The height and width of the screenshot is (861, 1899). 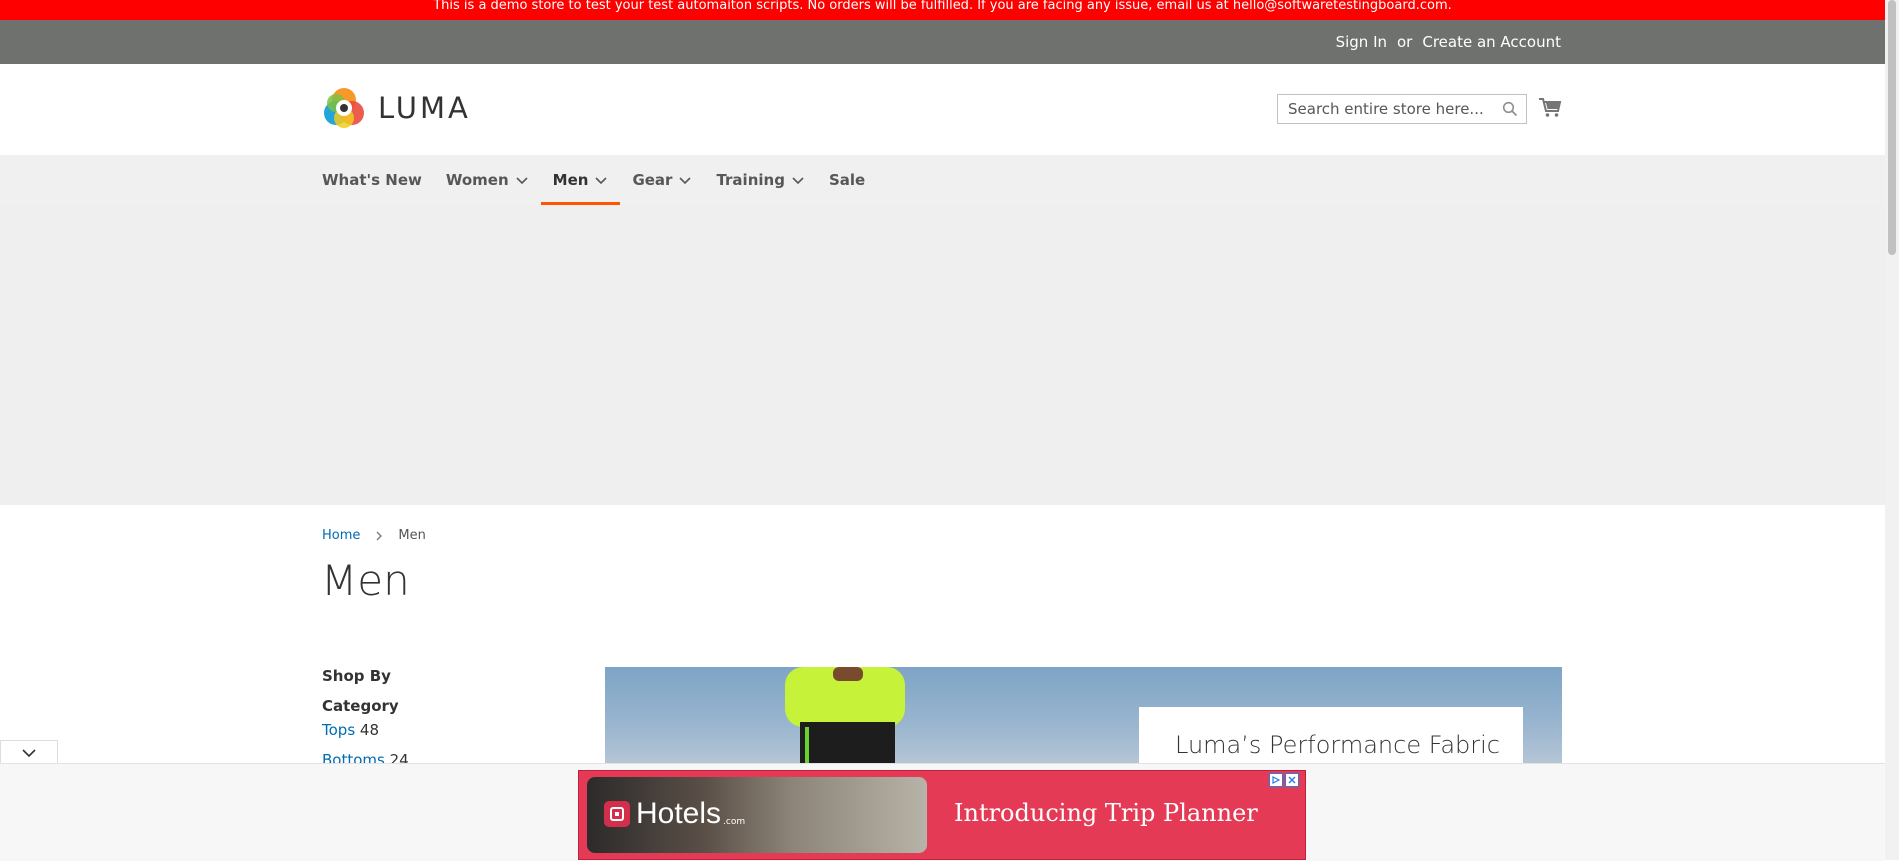 I want to click on ad-brand-logo: Hotels .com, so click(x=674, y=814).